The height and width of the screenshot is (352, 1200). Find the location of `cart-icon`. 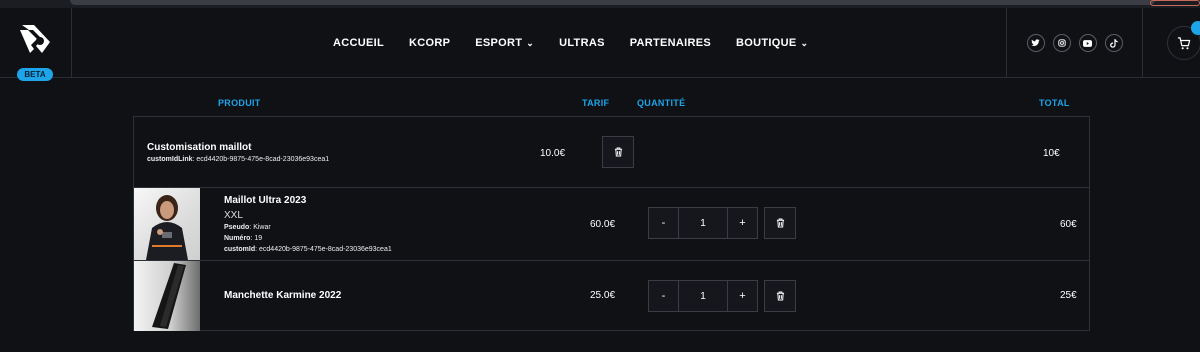

cart-icon is located at coordinates (1184, 42).